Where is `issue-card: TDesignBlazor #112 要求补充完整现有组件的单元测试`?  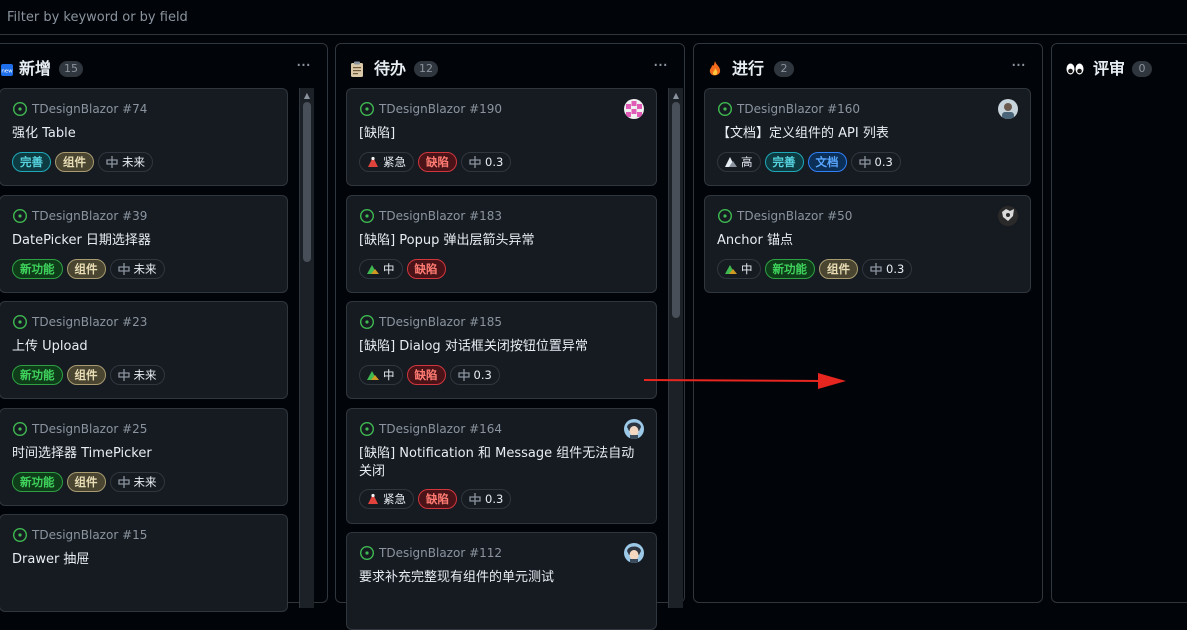
issue-card: TDesignBlazor #112 要求补充完整现有组件的单元测试 is located at coordinates (501, 581).